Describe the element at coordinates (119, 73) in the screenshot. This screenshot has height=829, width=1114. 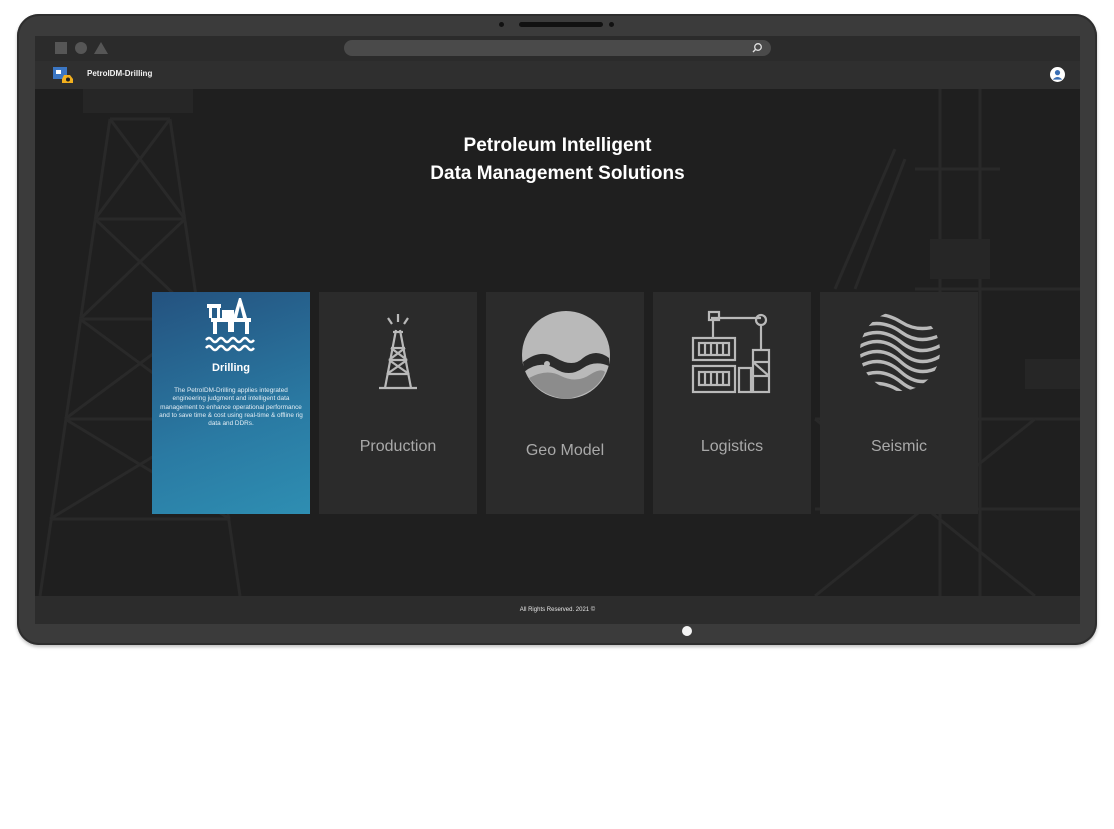
I see `app-title: PetroIDM-Drilling` at that location.